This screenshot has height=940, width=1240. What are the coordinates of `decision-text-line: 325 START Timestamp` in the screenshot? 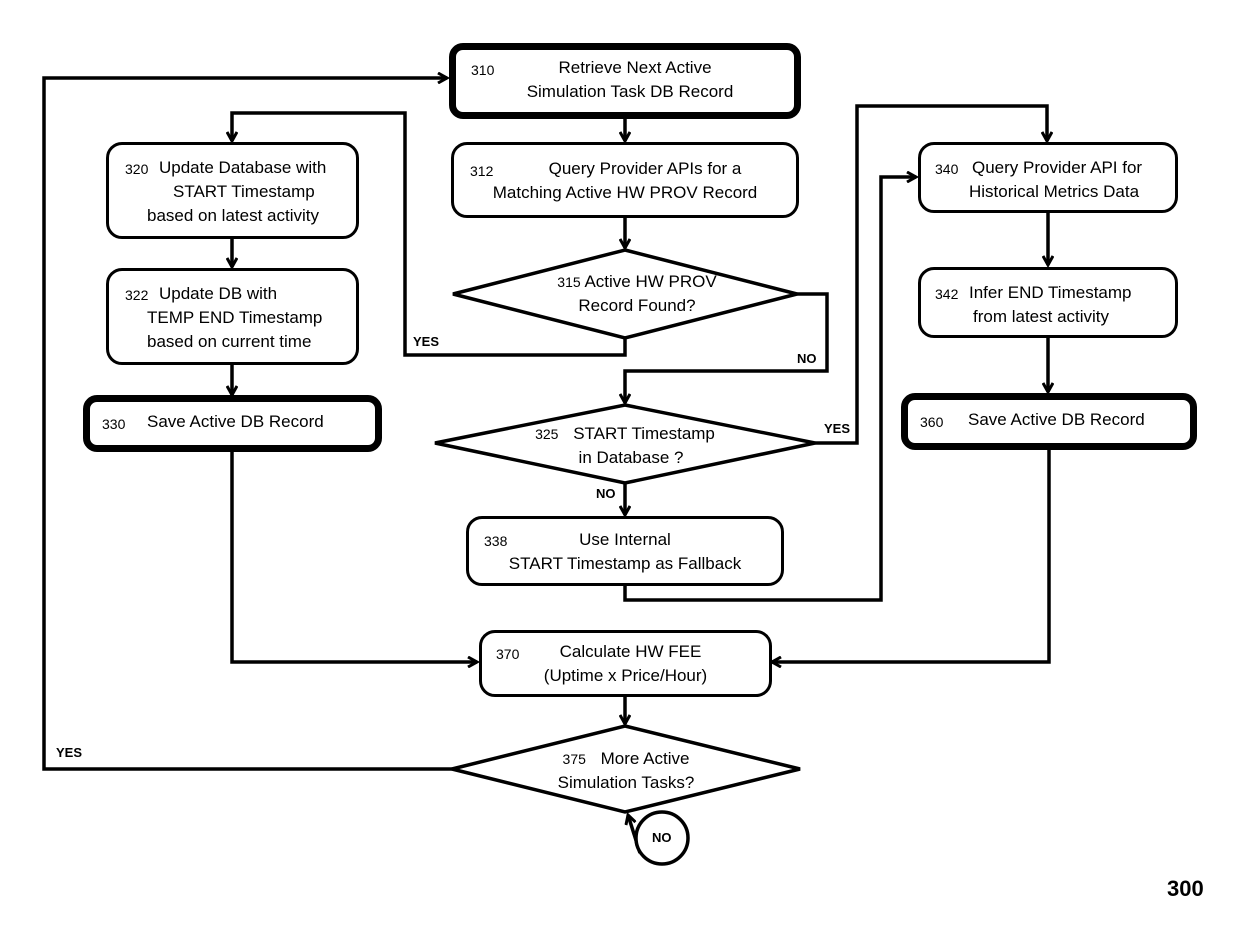 It's located at (625, 434).